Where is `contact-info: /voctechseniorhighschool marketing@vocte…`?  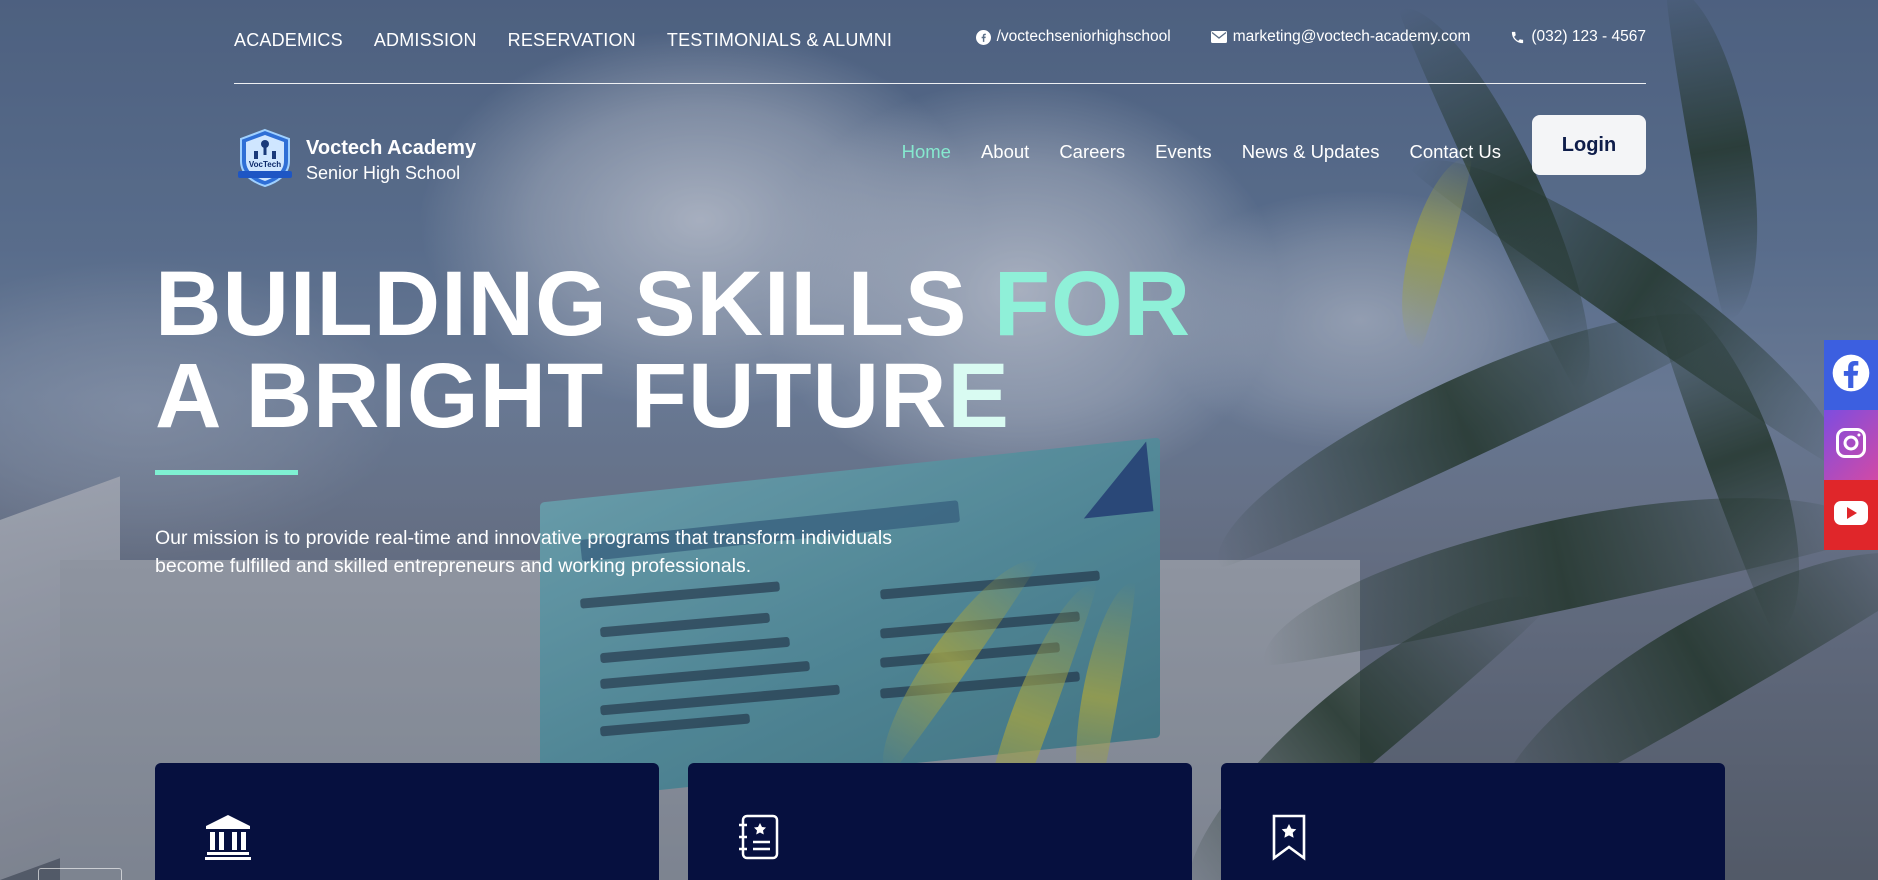
contact-info: /voctechseniorhighschool marketing@vocte… is located at coordinates (1310, 37).